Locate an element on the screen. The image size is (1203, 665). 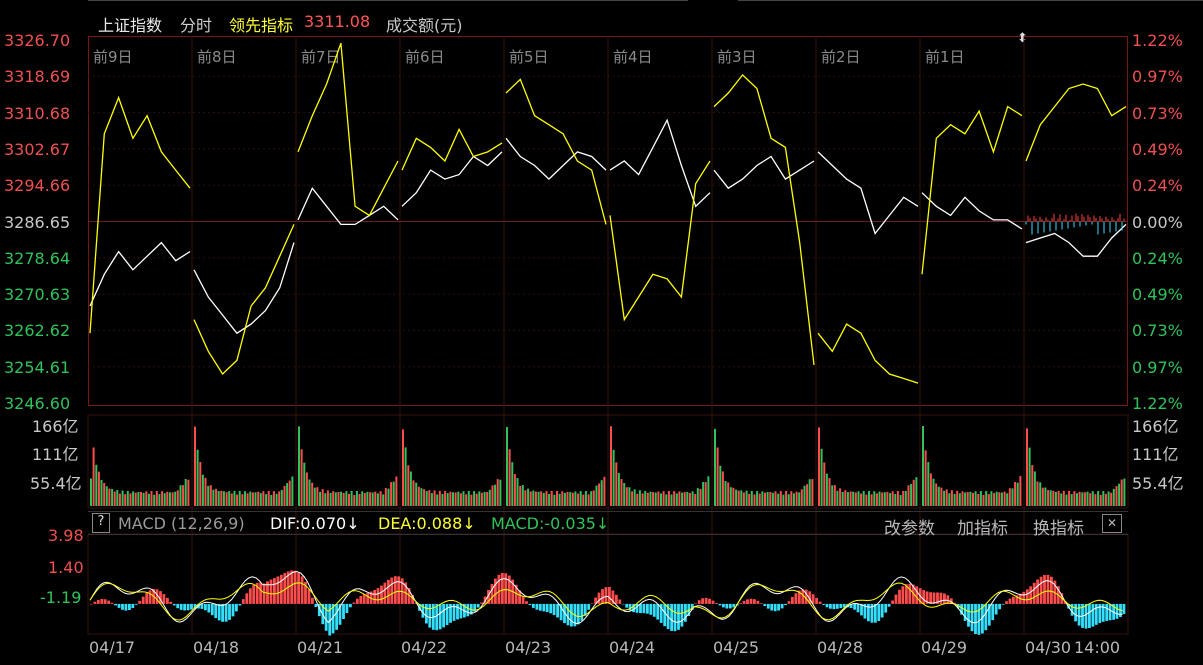
add-indicator-button: 加指标 is located at coordinates (982, 526).